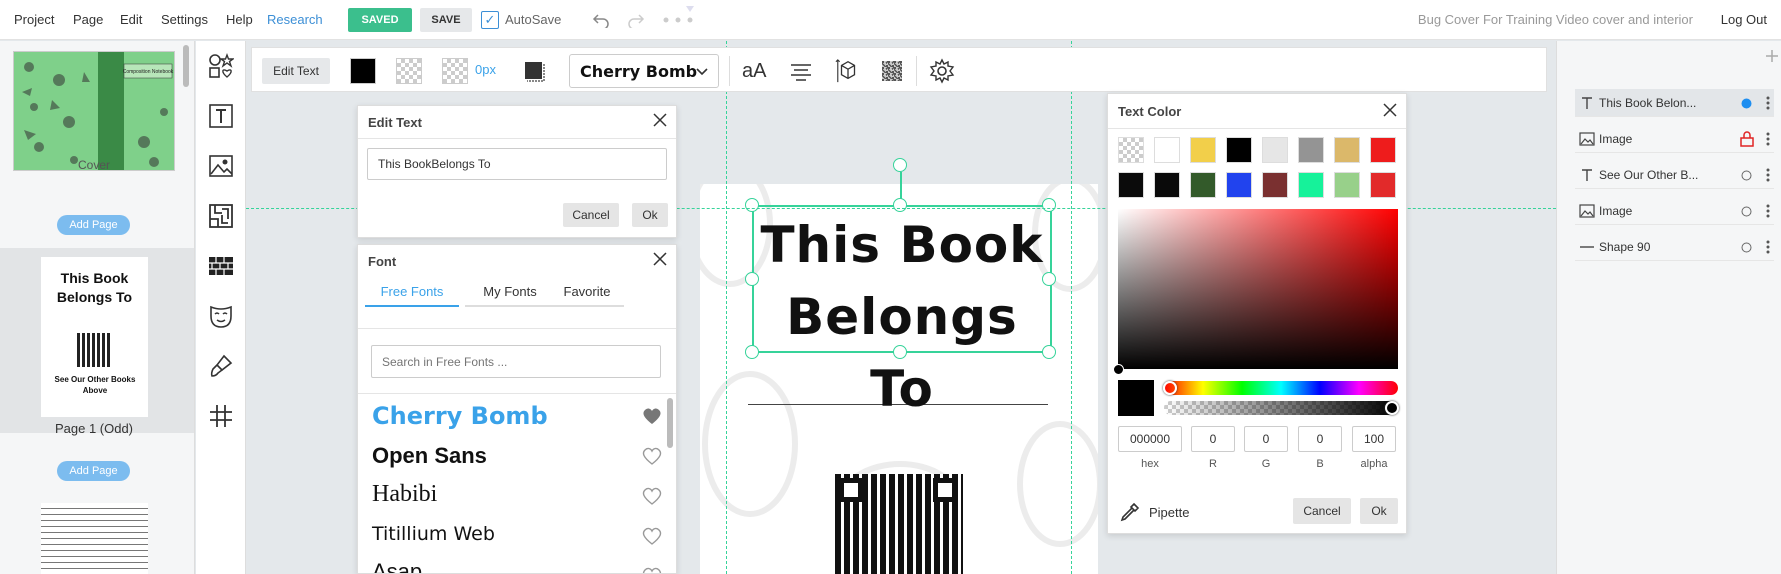  Describe the element at coordinates (221, 416) in the screenshot. I see `grid-hash-icon` at that location.